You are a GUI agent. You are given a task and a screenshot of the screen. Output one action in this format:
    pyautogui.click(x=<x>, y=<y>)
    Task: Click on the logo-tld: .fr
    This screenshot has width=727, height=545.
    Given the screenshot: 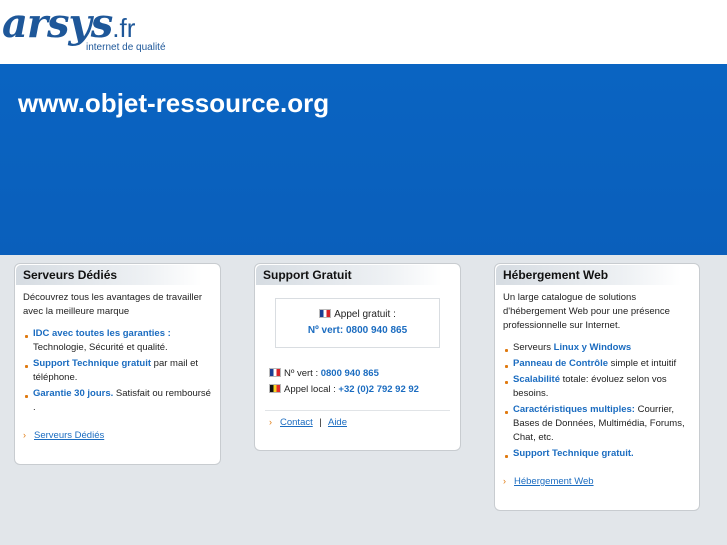 What is the action you would take?
    pyautogui.click(x=124, y=28)
    